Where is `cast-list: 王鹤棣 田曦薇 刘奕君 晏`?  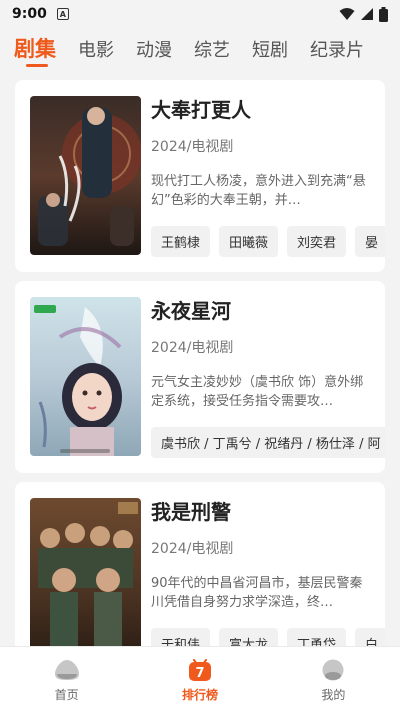
cast-list: 王鹤棣 田曦薇 刘奕君 晏 is located at coordinates (268, 242).